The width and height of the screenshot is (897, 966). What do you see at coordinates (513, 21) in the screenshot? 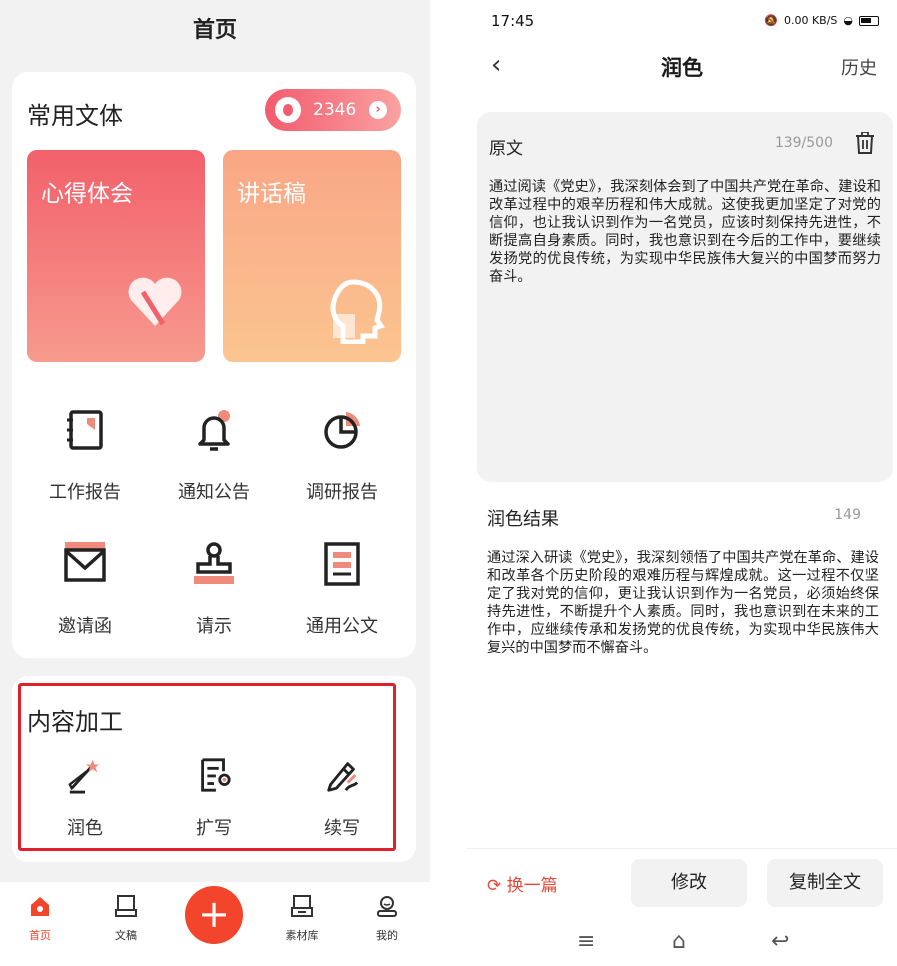
I see `status-time: 17:45` at bounding box center [513, 21].